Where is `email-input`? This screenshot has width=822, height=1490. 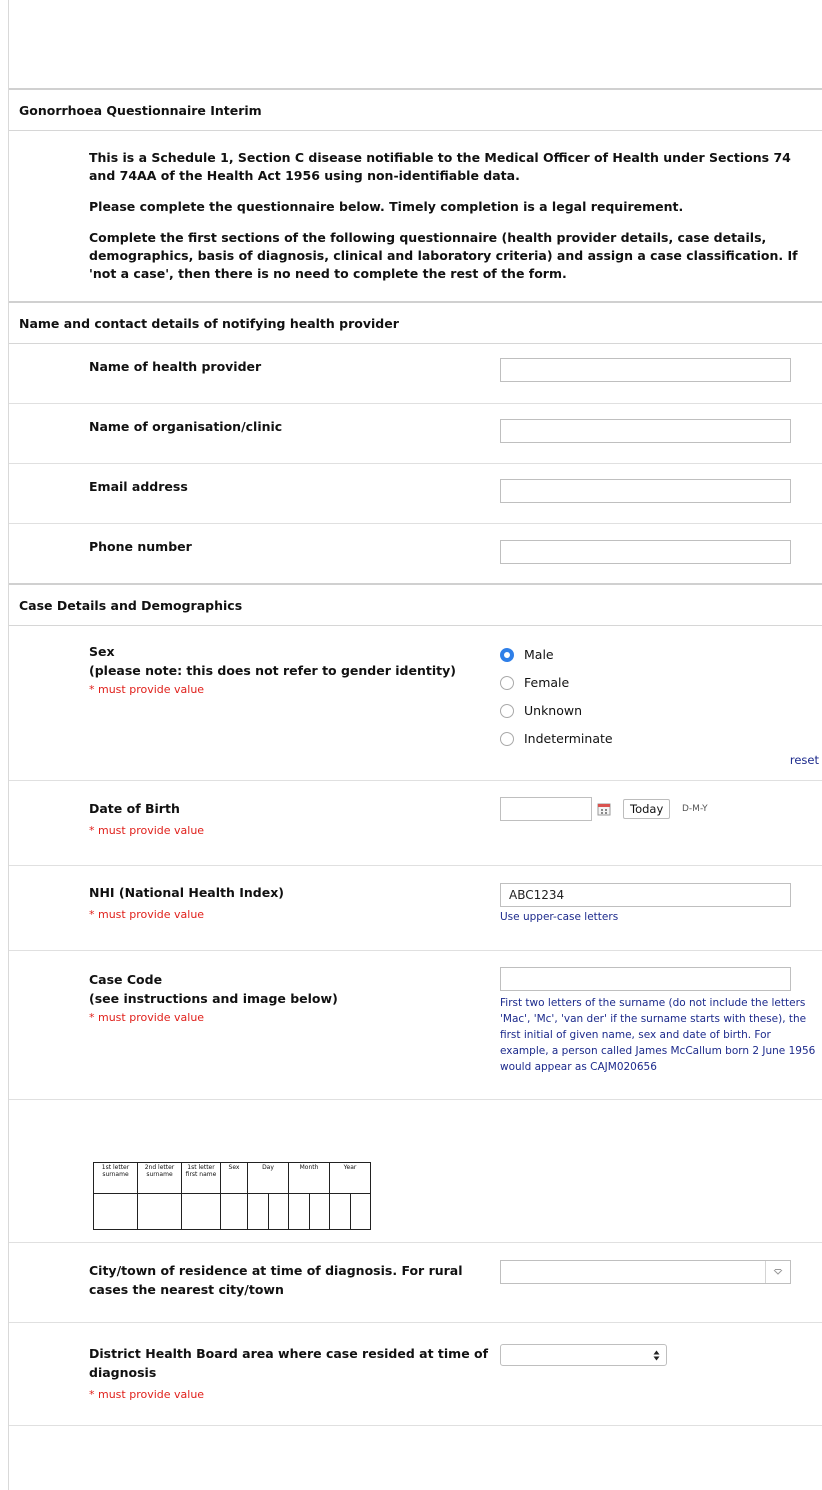
email-input is located at coordinates (645, 491).